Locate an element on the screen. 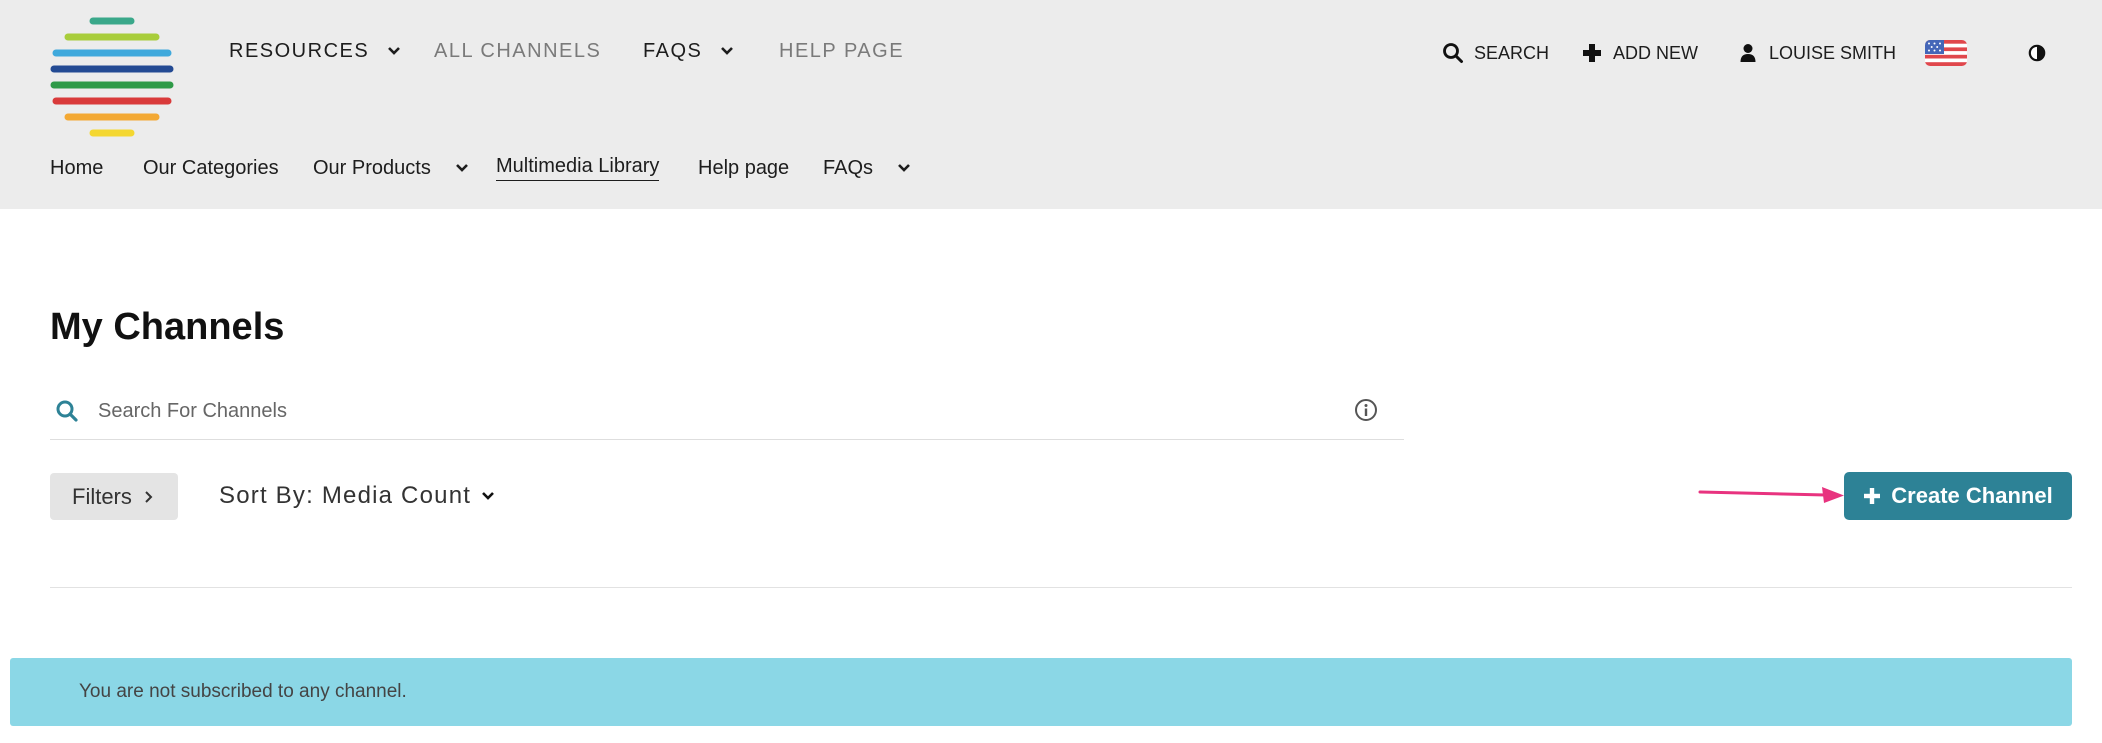 This screenshot has width=2102, height=743. annotation-arrow is located at coordinates (1771, 495).